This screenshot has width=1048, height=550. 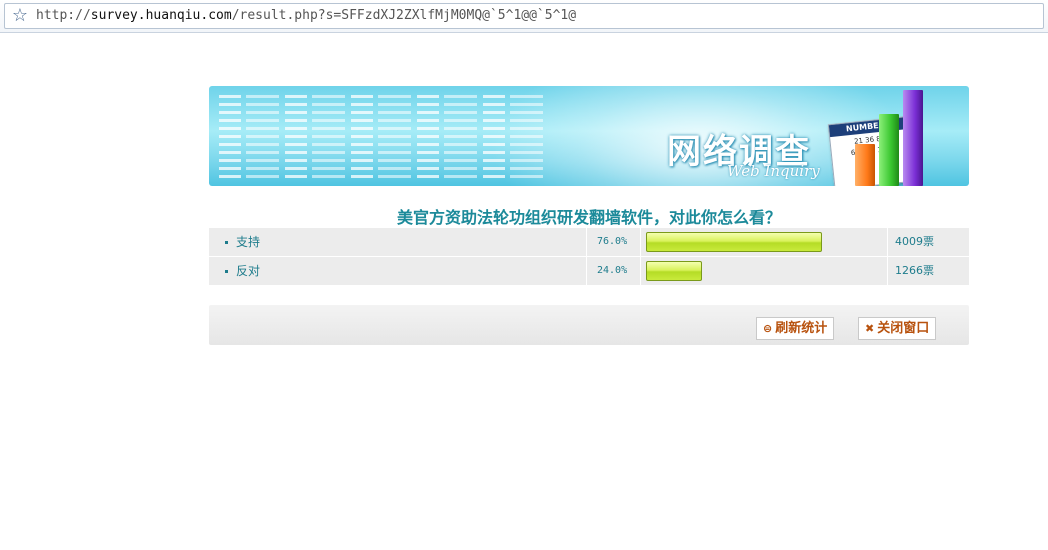 I want to click on star-icon: ☆, so click(x=20, y=16).